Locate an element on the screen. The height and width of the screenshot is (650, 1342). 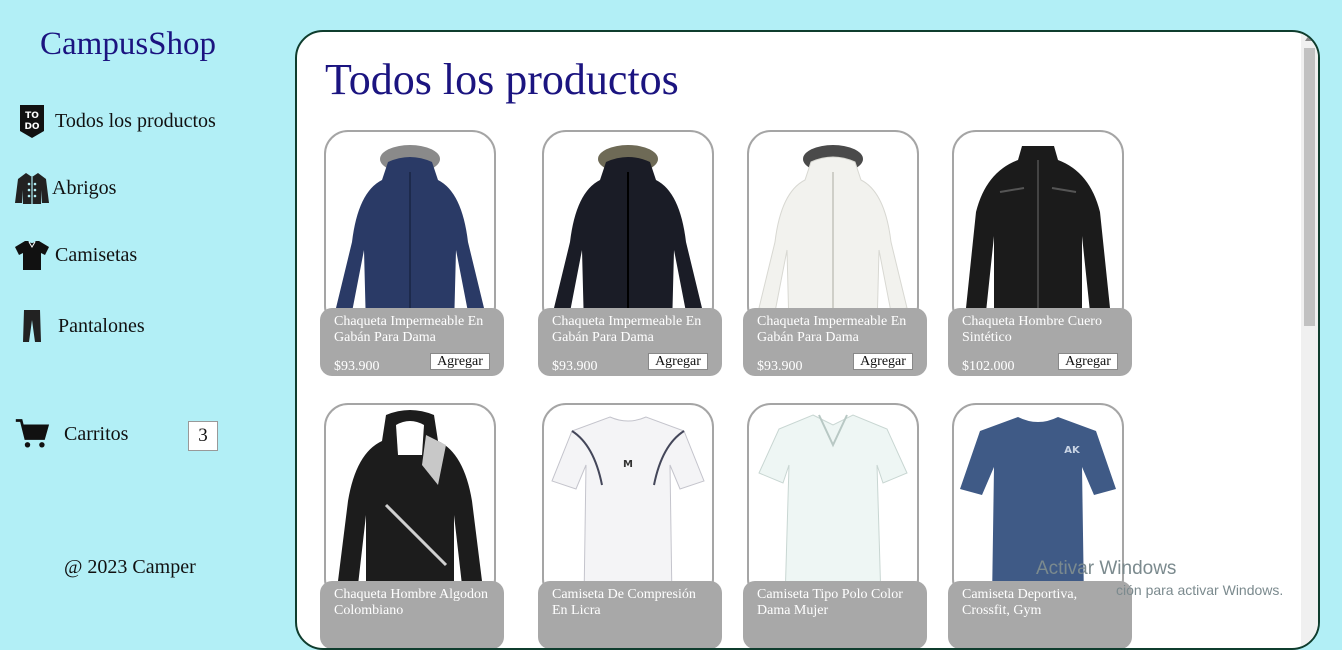
product-info: Camiseta De Compresión En Licra is located at coordinates (630, 614).